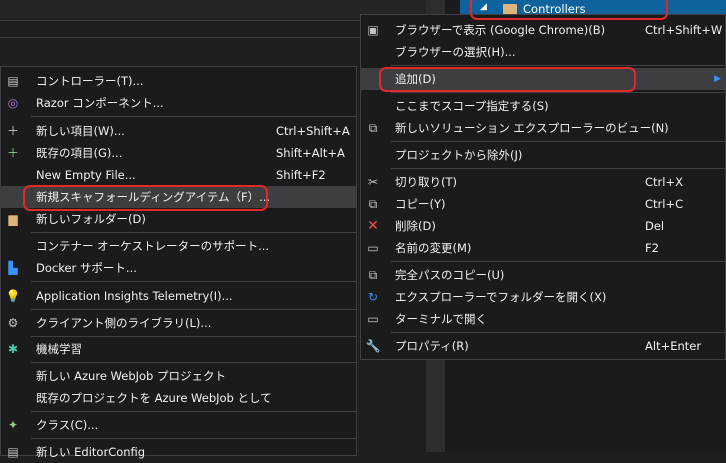 The image size is (726, 463). I want to click on menu-item-cut: ✂ 切り取り(T) Ctrl+X, so click(543, 182).